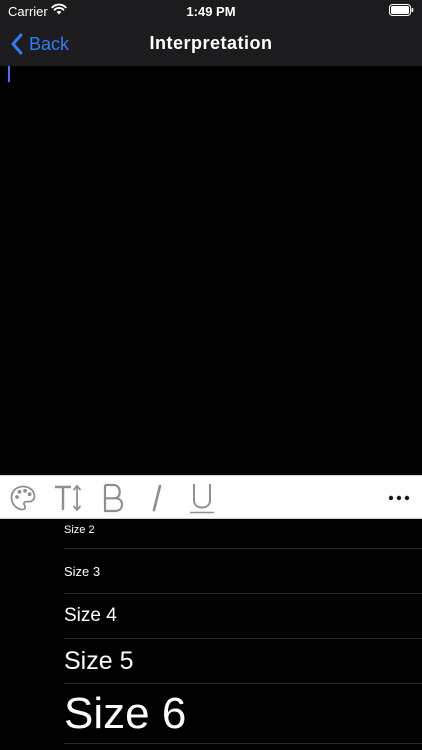 This screenshot has width=422, height=750. I want to click on size-option-2: Size 2, so click(243, 534).